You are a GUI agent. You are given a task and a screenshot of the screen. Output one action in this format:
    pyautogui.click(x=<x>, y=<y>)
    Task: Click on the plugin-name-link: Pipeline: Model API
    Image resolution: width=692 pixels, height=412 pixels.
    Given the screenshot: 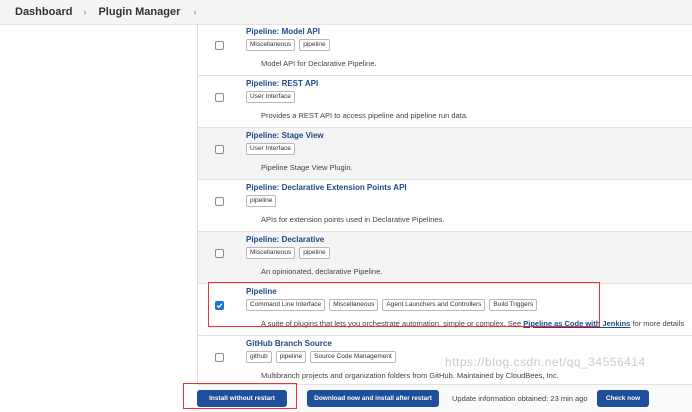 What is the action you would take?
    pyautogui.click(x=283, y=31)
    